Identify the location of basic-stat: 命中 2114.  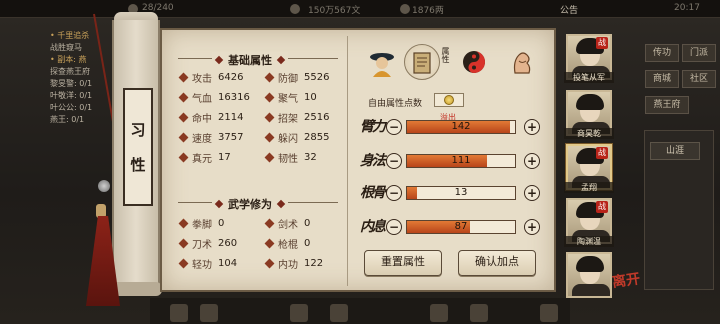
(210, 117).